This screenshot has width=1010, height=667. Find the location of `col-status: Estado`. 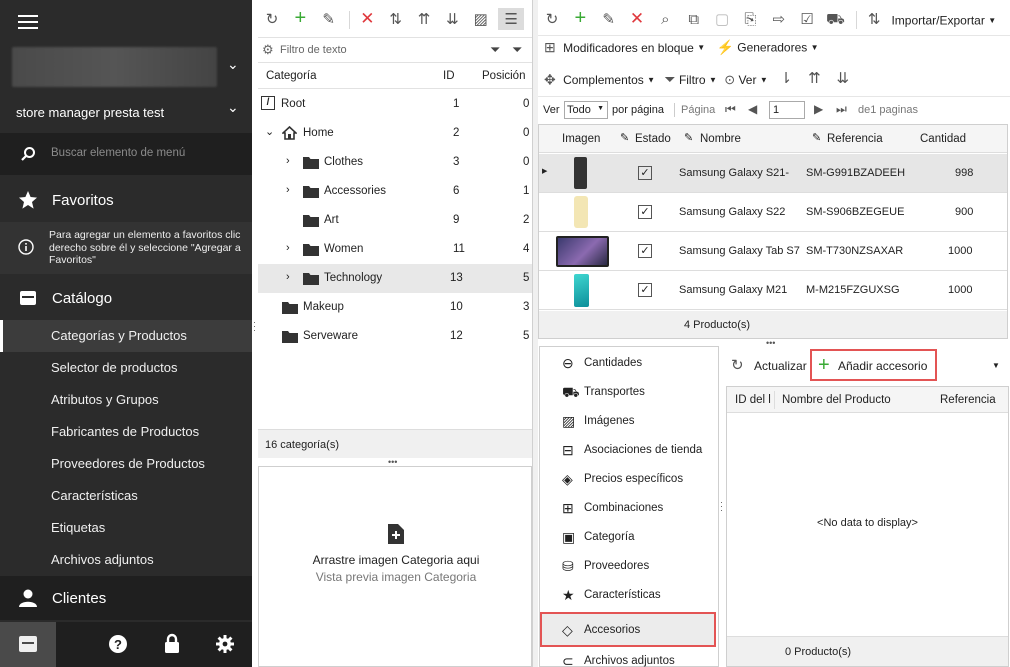

col-status: Estado is located at coordinates (653, 139).